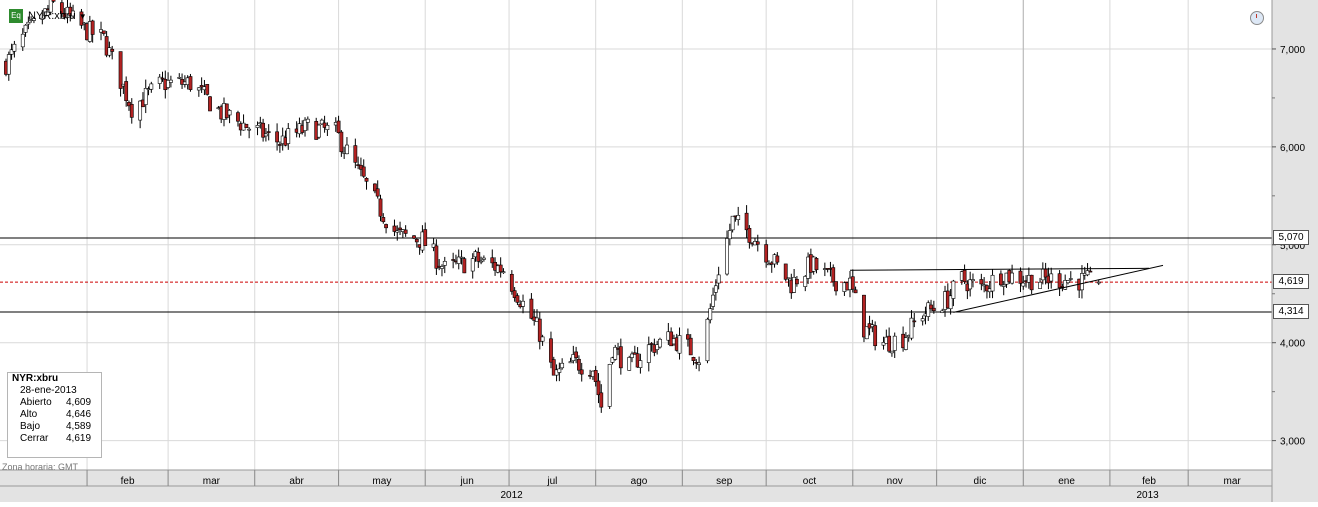 The height and width of the screenshot is (507, 1318). I want to click on x-tick-label: oct, so click(810, 481).